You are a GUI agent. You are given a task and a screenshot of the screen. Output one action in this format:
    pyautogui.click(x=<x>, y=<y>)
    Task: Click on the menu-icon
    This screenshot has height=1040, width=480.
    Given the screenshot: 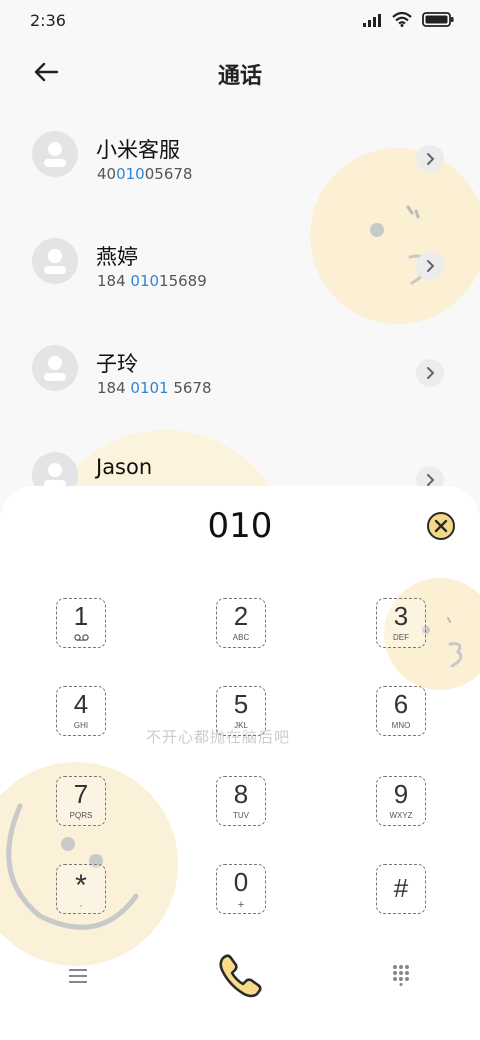 What is the action you would take?
    pyautogui.click(x=78, y=976)
    